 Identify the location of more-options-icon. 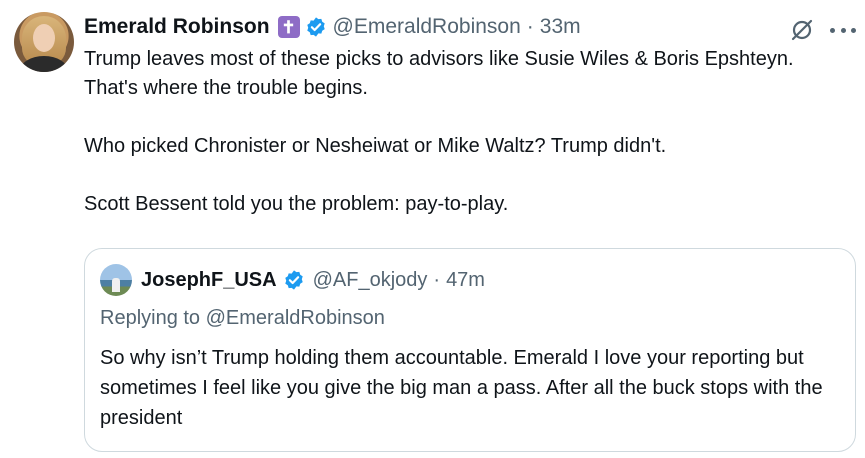
(843, 30).